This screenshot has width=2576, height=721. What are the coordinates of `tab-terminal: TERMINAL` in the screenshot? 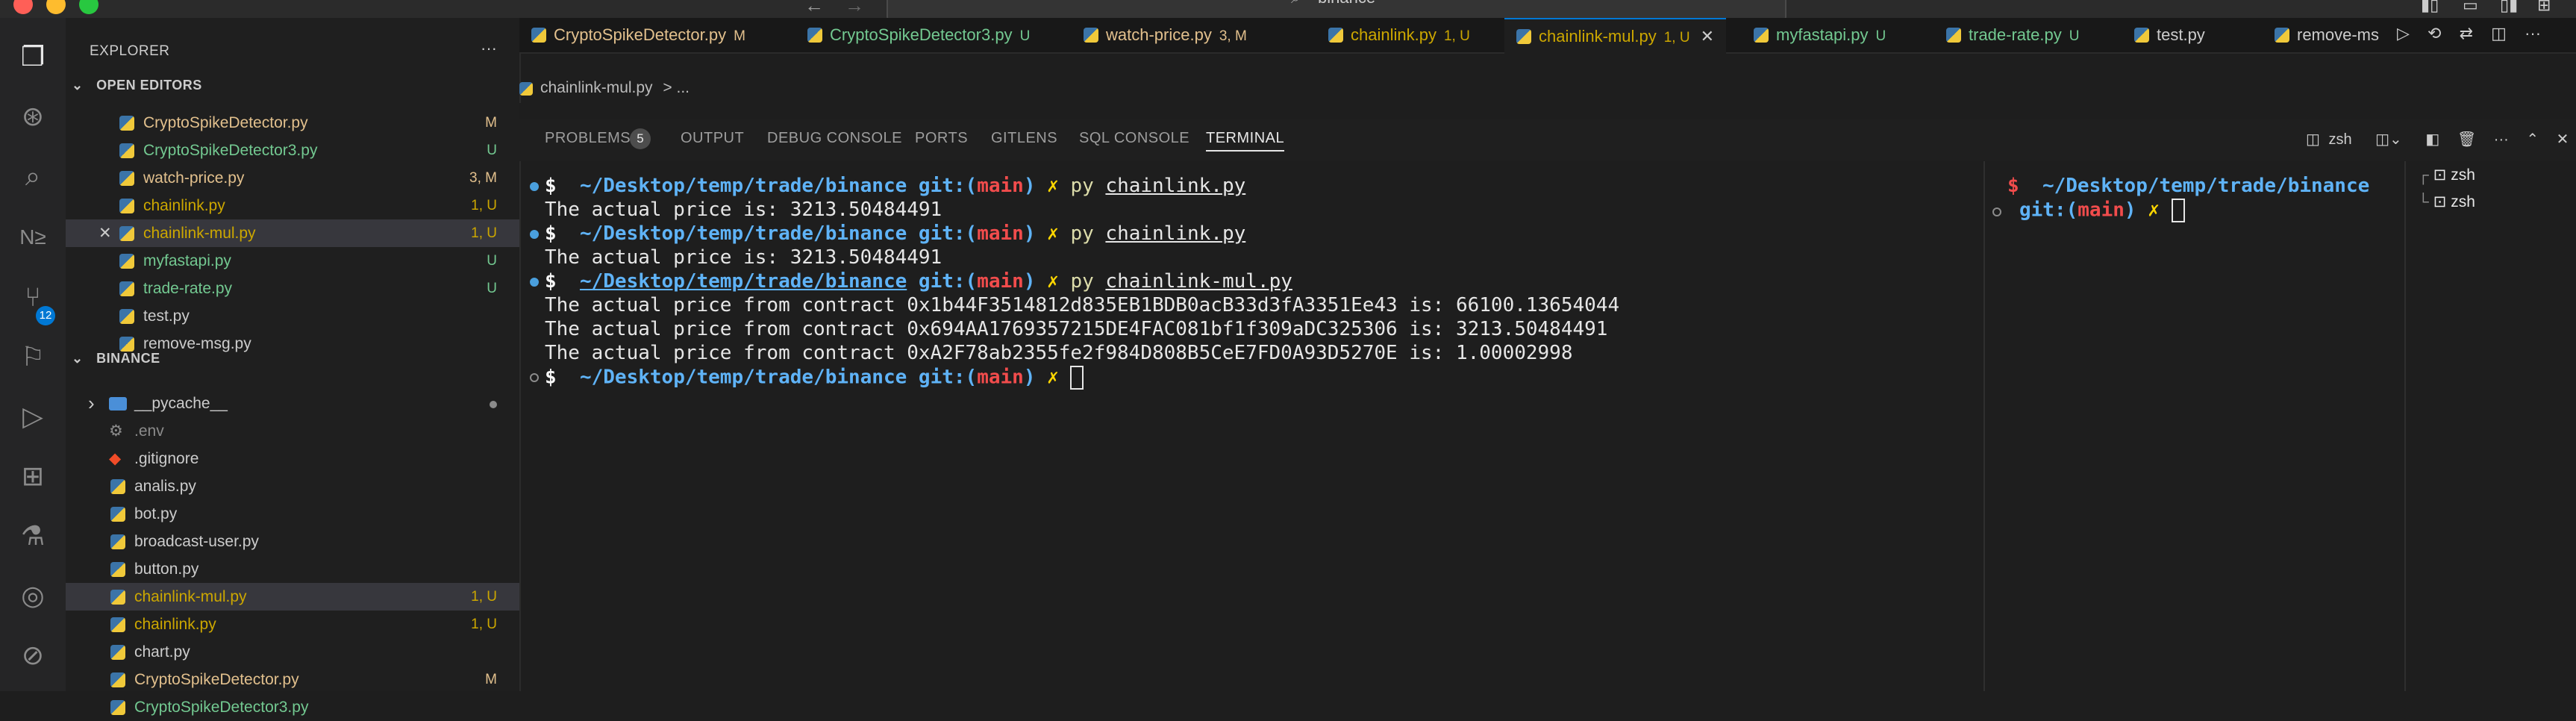 It's located at (1245, 141).